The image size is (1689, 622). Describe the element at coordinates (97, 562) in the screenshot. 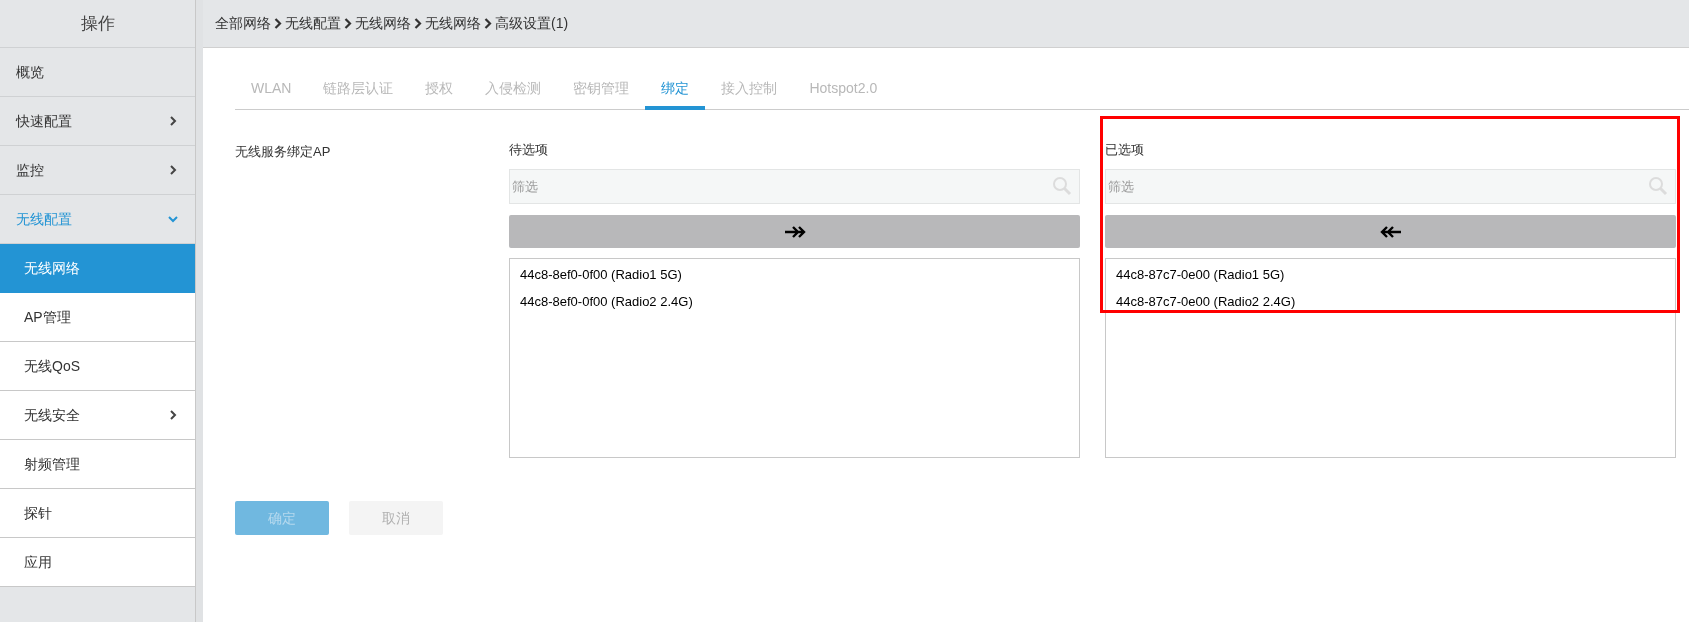

I see `sidebar-item: 应用` at that location.